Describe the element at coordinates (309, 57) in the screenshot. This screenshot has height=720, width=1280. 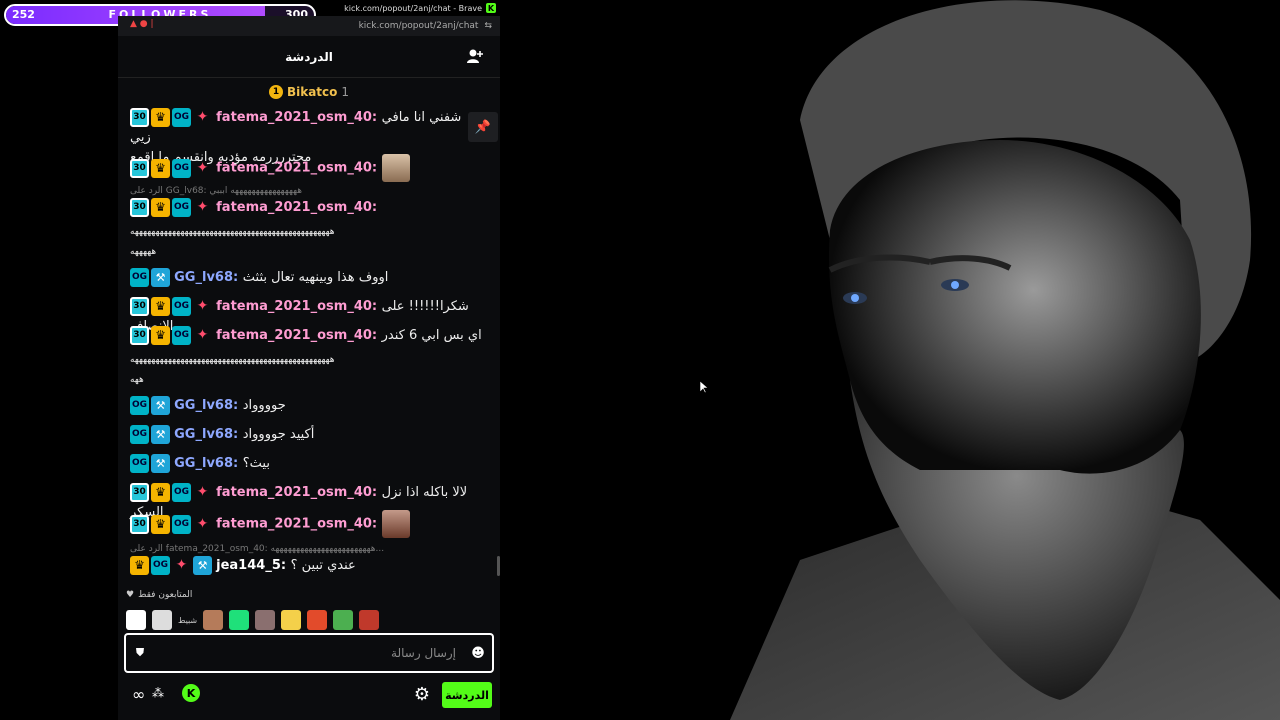
I see `chat-header: الدردشة` at that location.